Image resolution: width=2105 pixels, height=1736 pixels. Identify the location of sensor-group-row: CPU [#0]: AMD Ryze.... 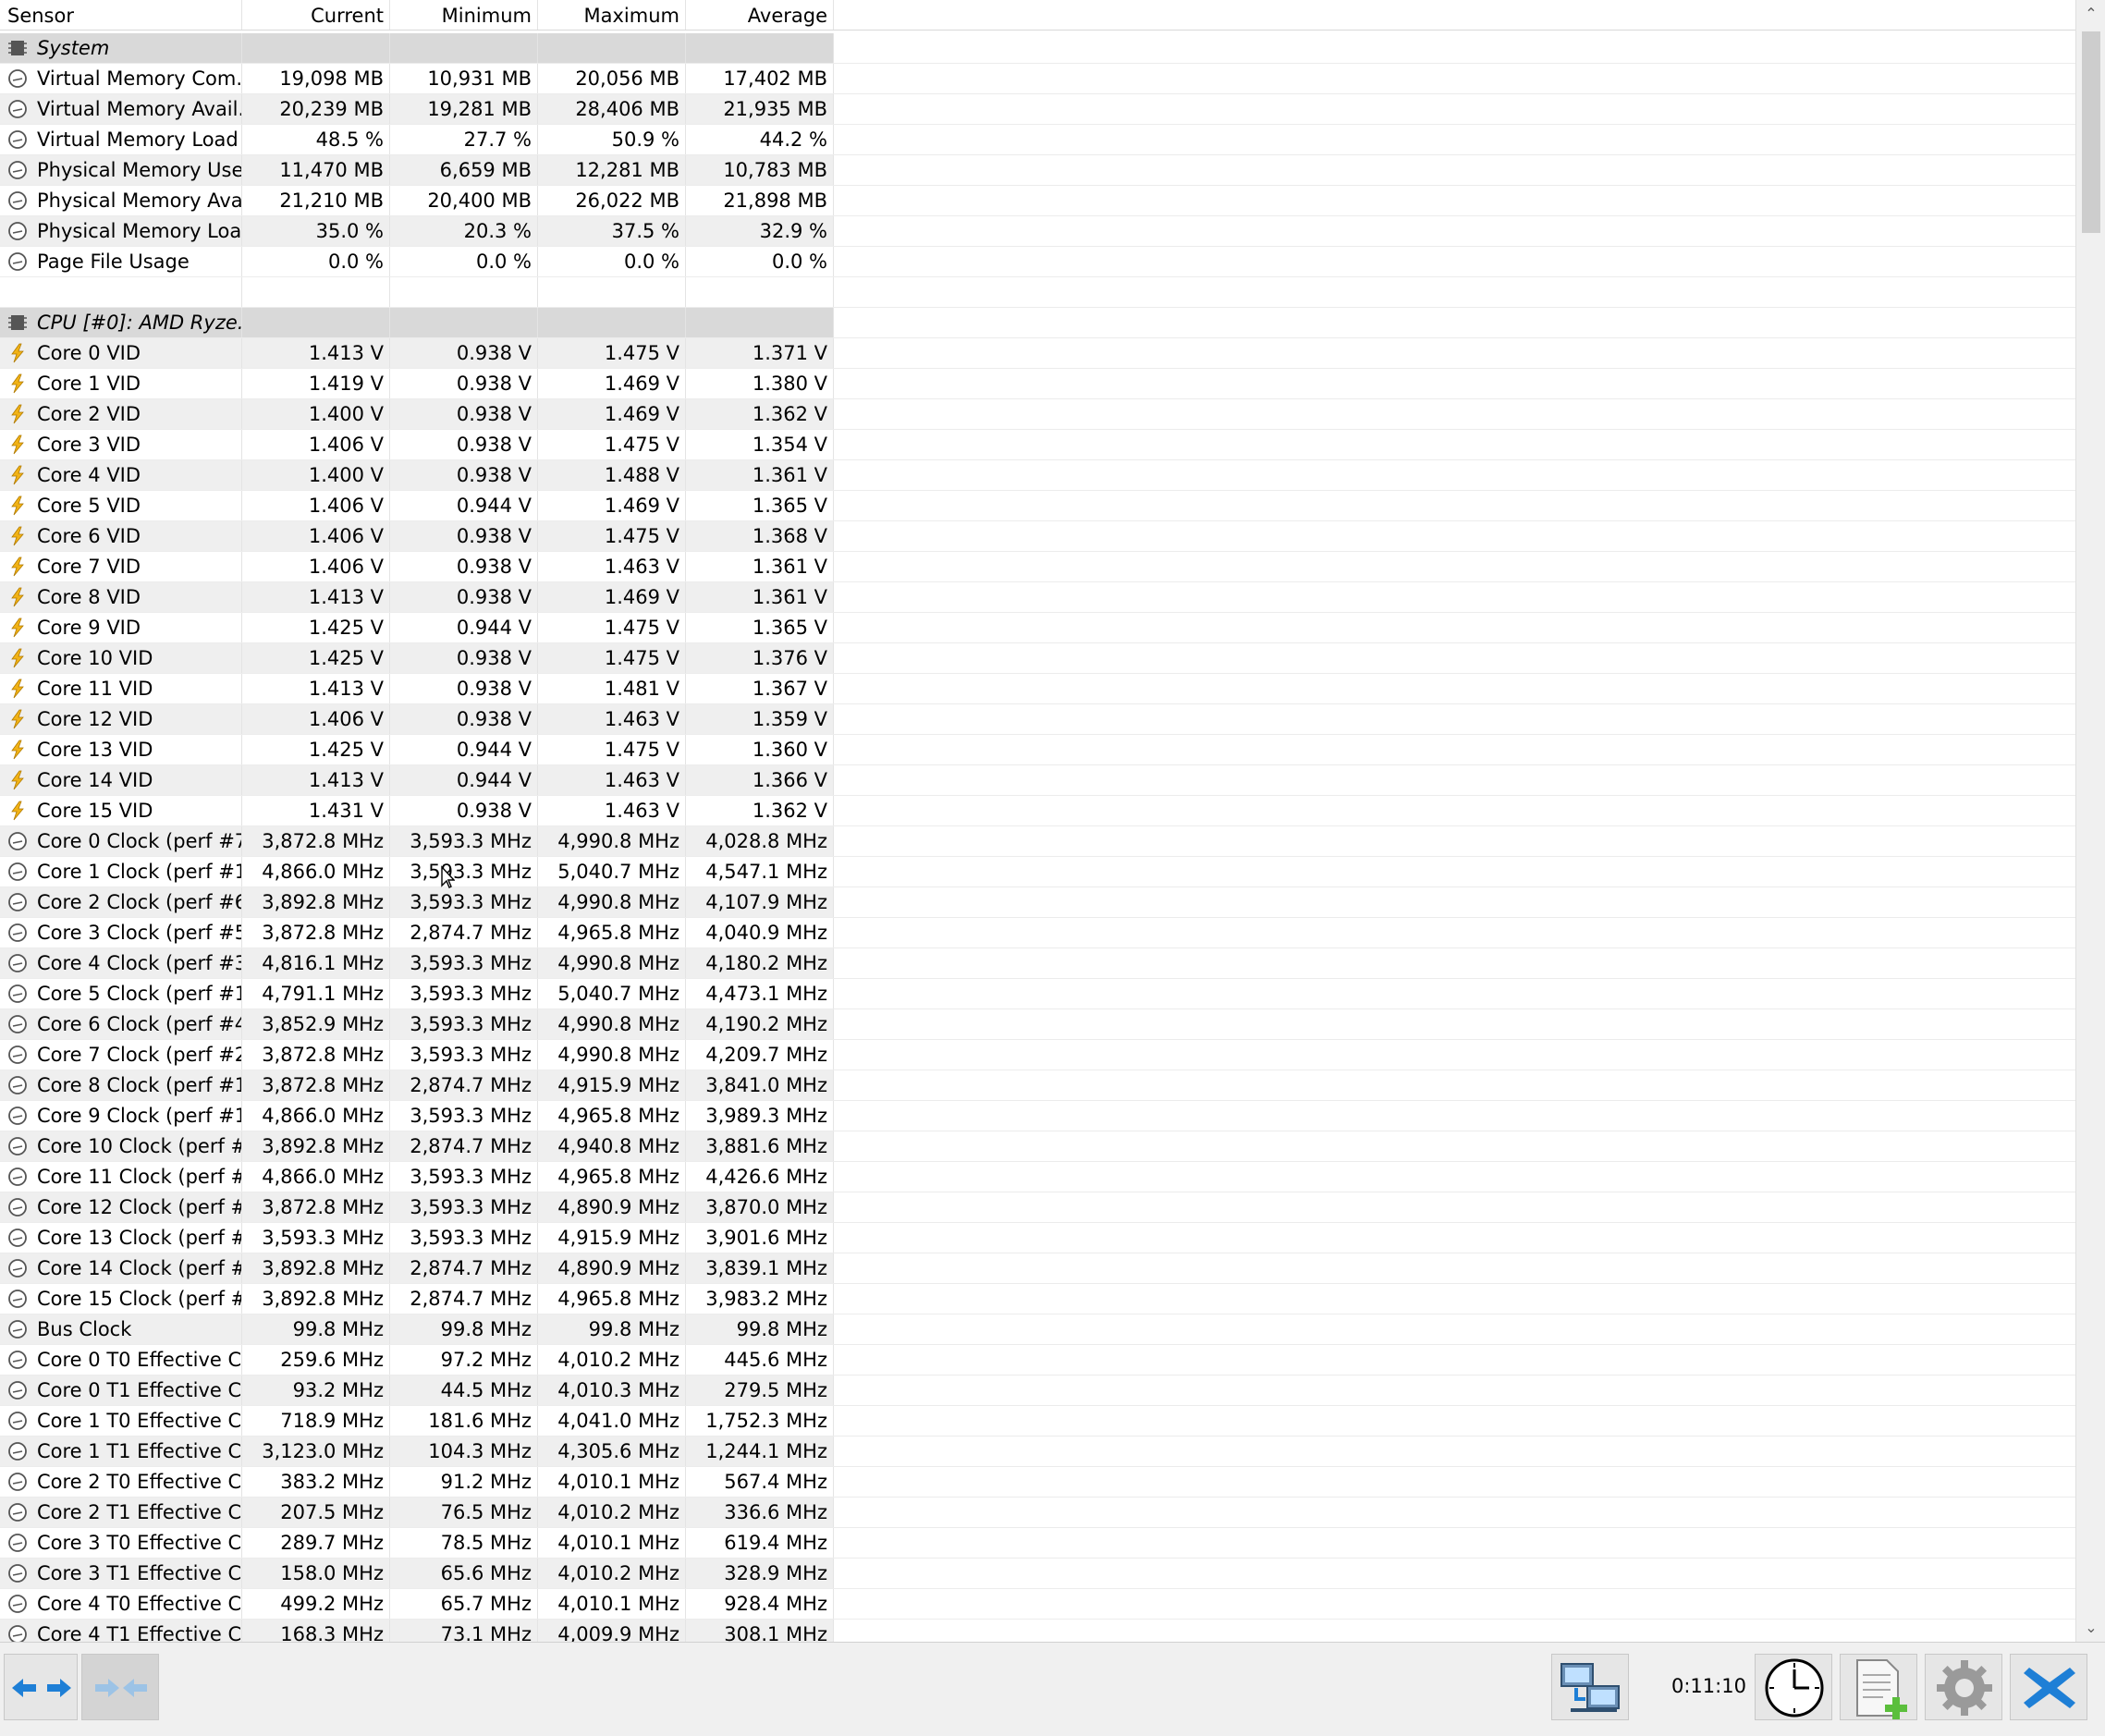
(1037, 323).